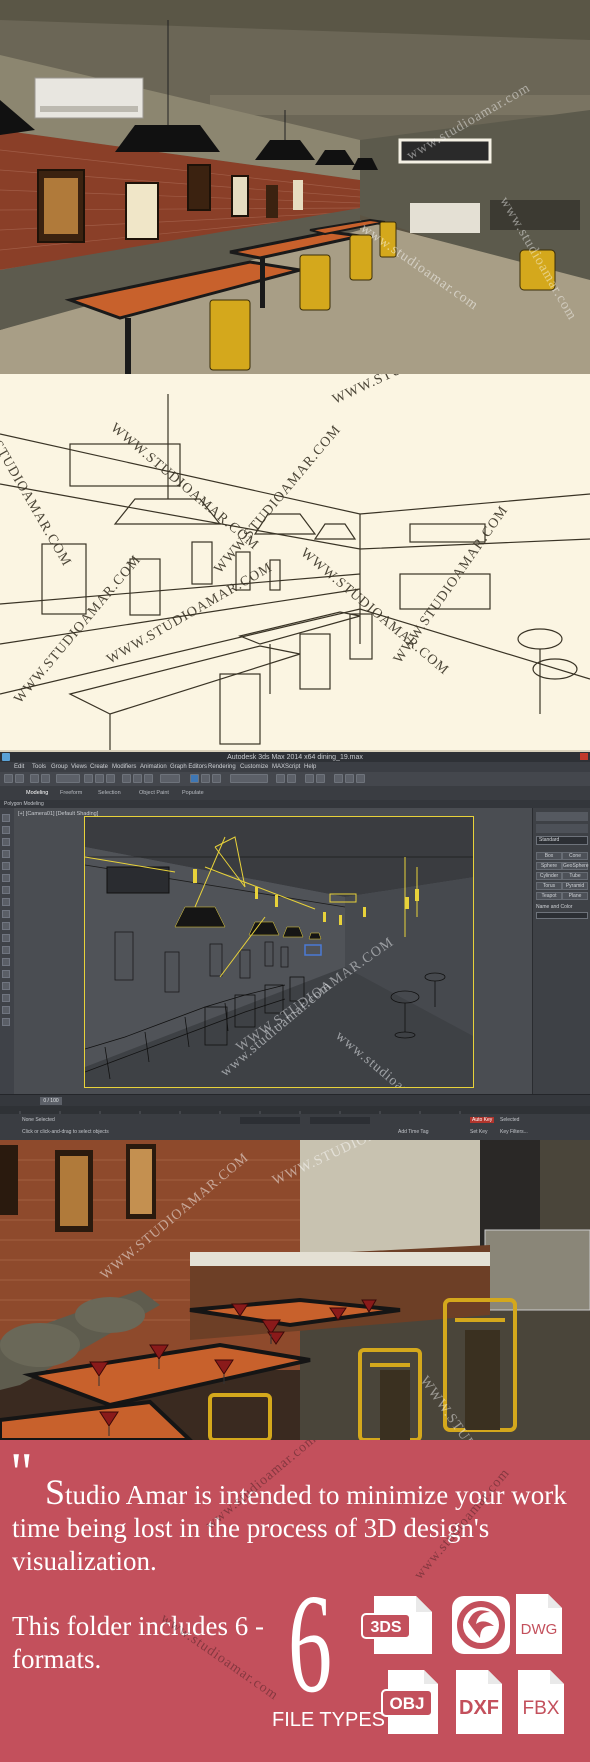 This screenshot has width=590, height=1762. I want to click on key-mode-dropdown: Selected, so click(509, 1120).